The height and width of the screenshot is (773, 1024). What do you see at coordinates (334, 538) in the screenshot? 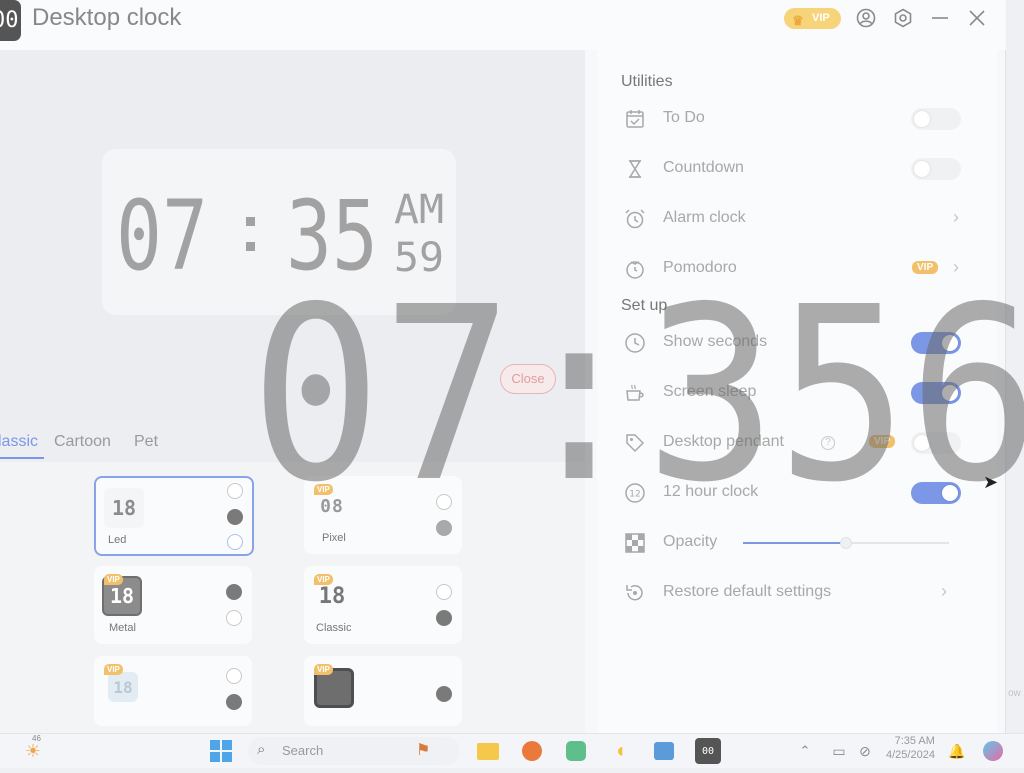
I see `style-label-pixel: Pixel` at bounding box center [334, 538].